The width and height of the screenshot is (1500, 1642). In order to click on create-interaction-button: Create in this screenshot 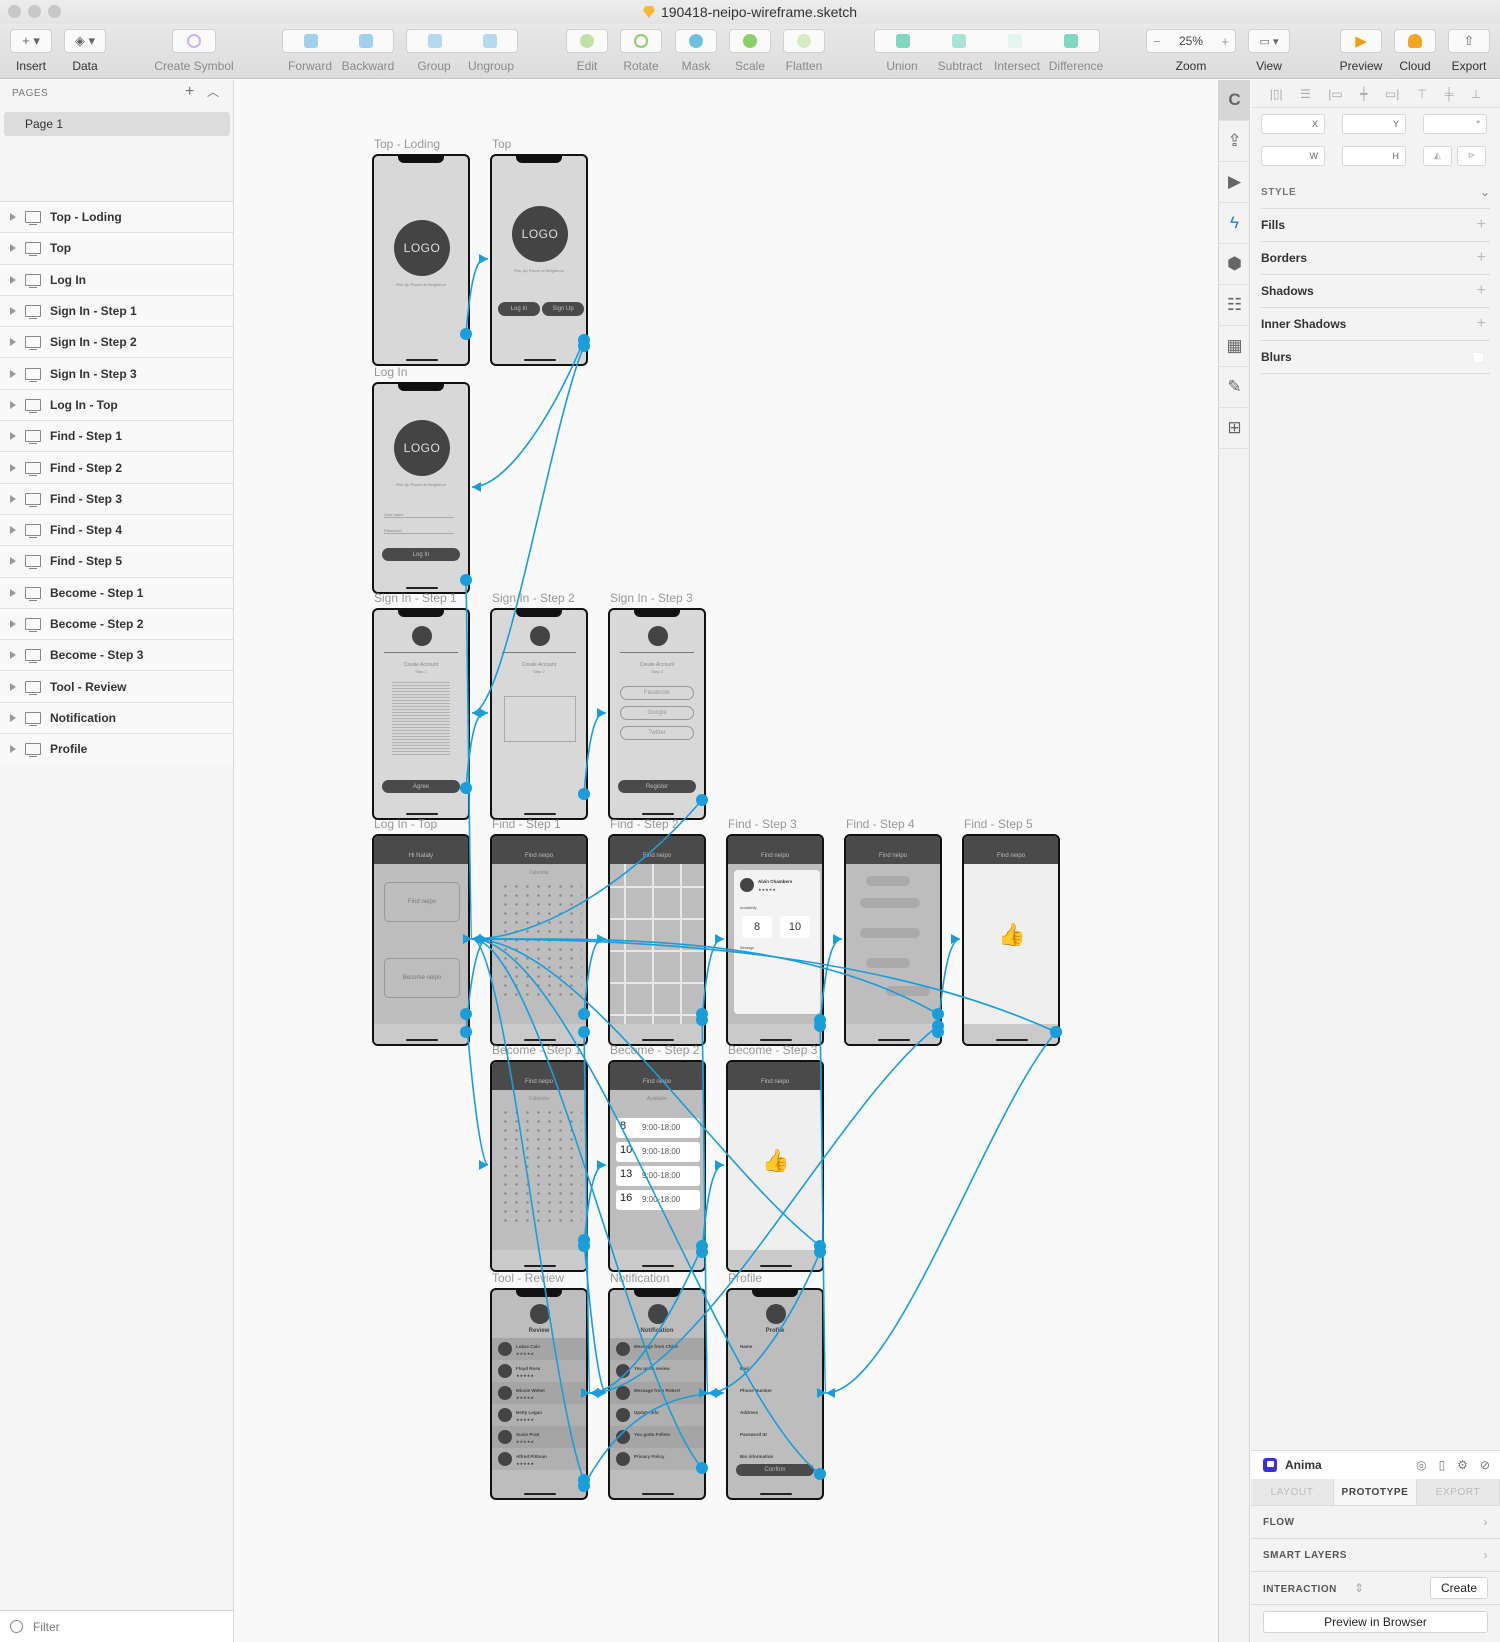, I will do `click(1458, 1588)`.